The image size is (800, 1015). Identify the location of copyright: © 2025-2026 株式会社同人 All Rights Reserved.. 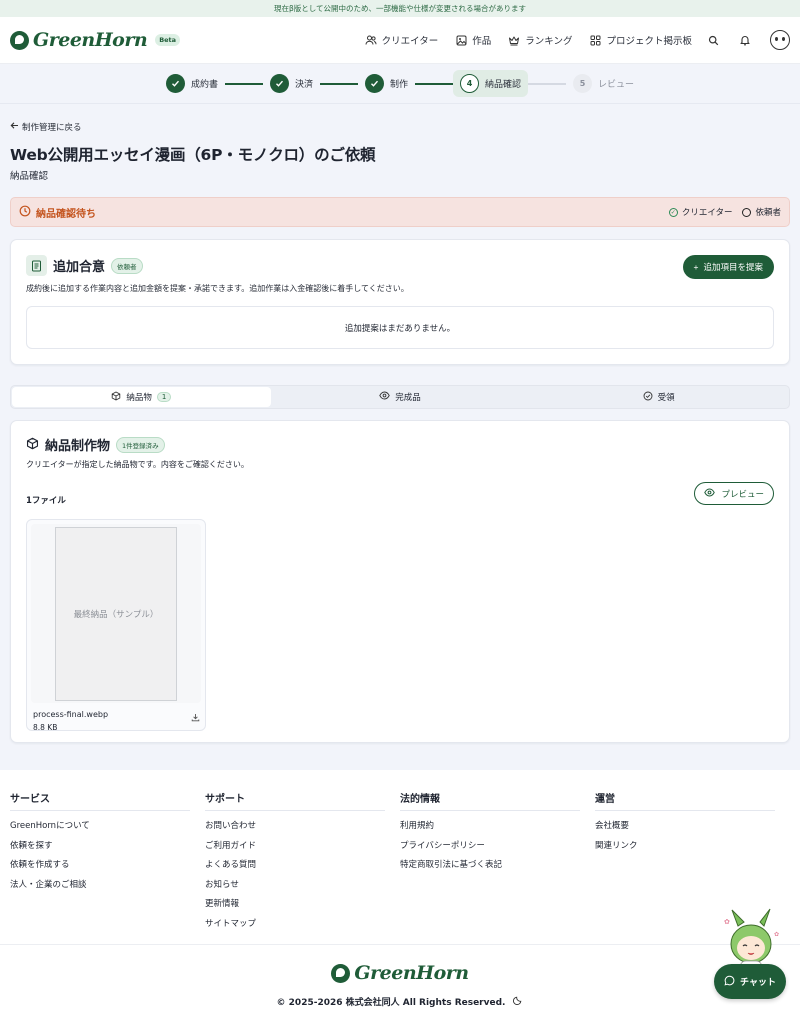
(400, 1001).